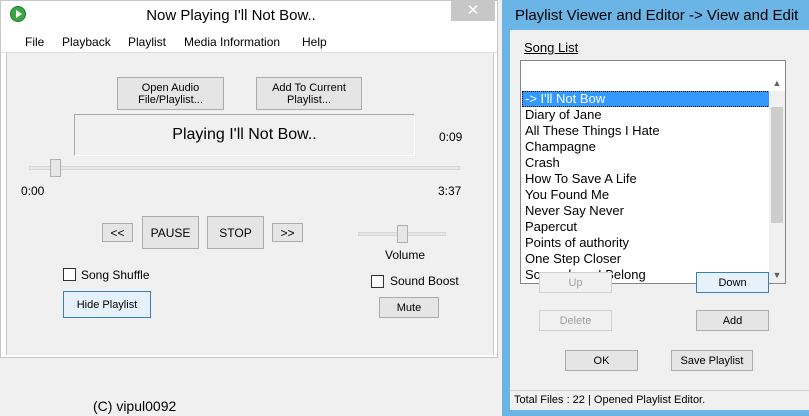  I want to click on seek-track, so click(244, 168).